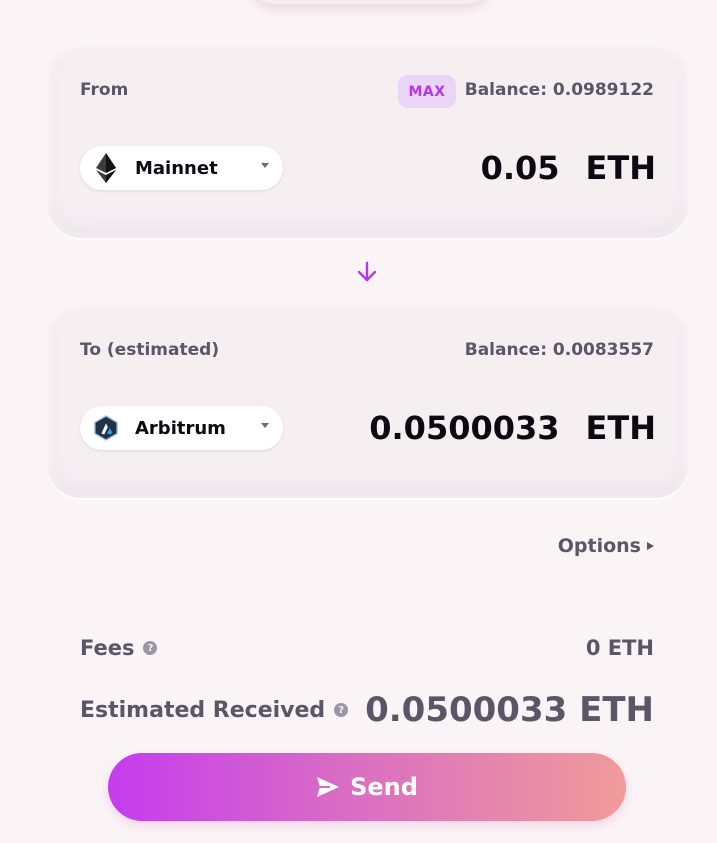  Describe the element at coordinates (427, 91) in the screenshot. I see `max-button: MAX` at that location.